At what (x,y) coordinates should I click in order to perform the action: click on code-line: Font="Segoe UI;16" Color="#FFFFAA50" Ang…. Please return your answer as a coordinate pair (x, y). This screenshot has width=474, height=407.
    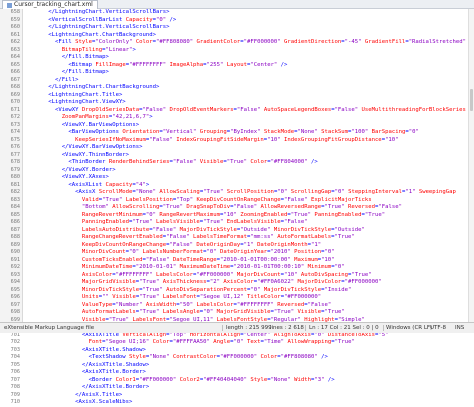
    Looking at the image, I should click on (251, 343).